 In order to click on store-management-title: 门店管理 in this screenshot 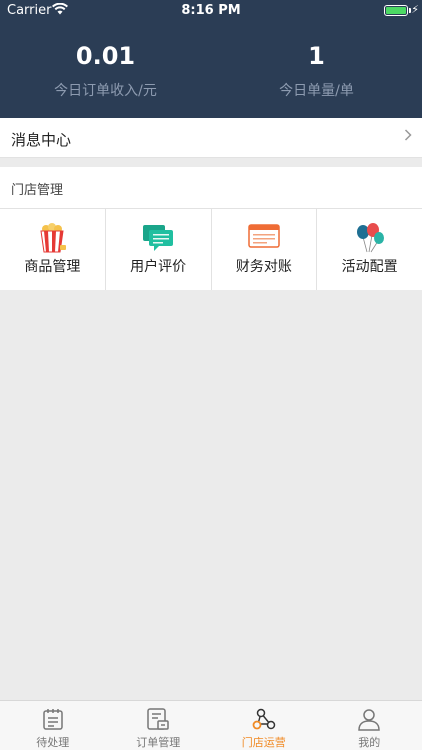, I will do `click(37, 190)`.